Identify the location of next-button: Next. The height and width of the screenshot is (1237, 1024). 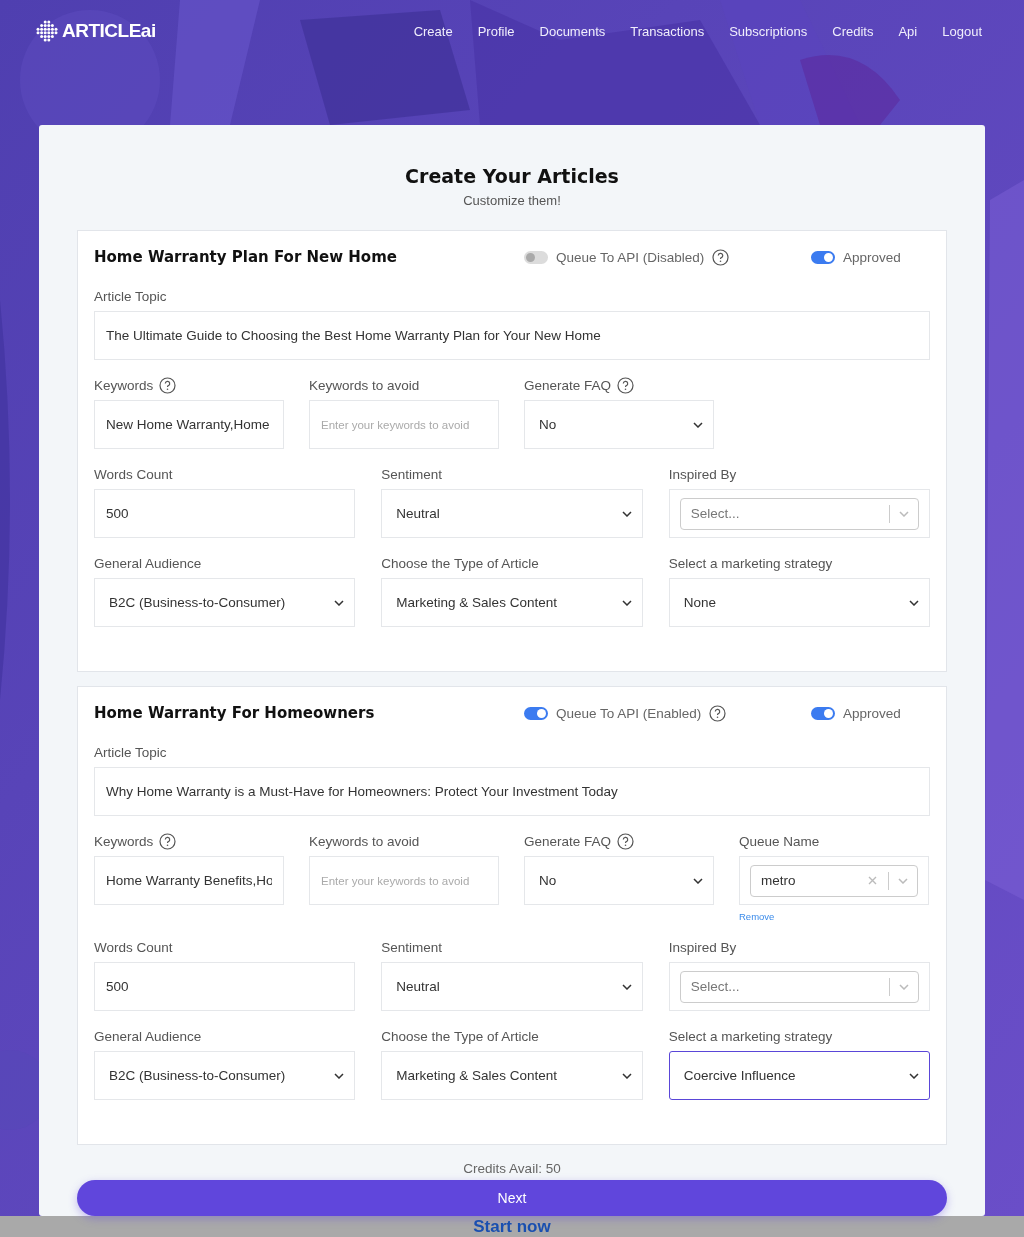
(512, 1198).